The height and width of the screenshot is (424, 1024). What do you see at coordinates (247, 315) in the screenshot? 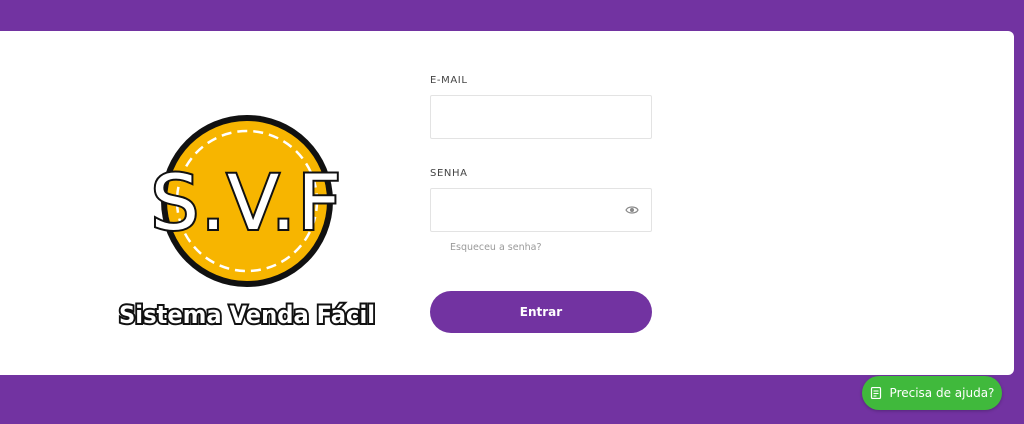
I see `logo-subtitle: Sistema Venda Fácil` at bounding box center [247, 315].